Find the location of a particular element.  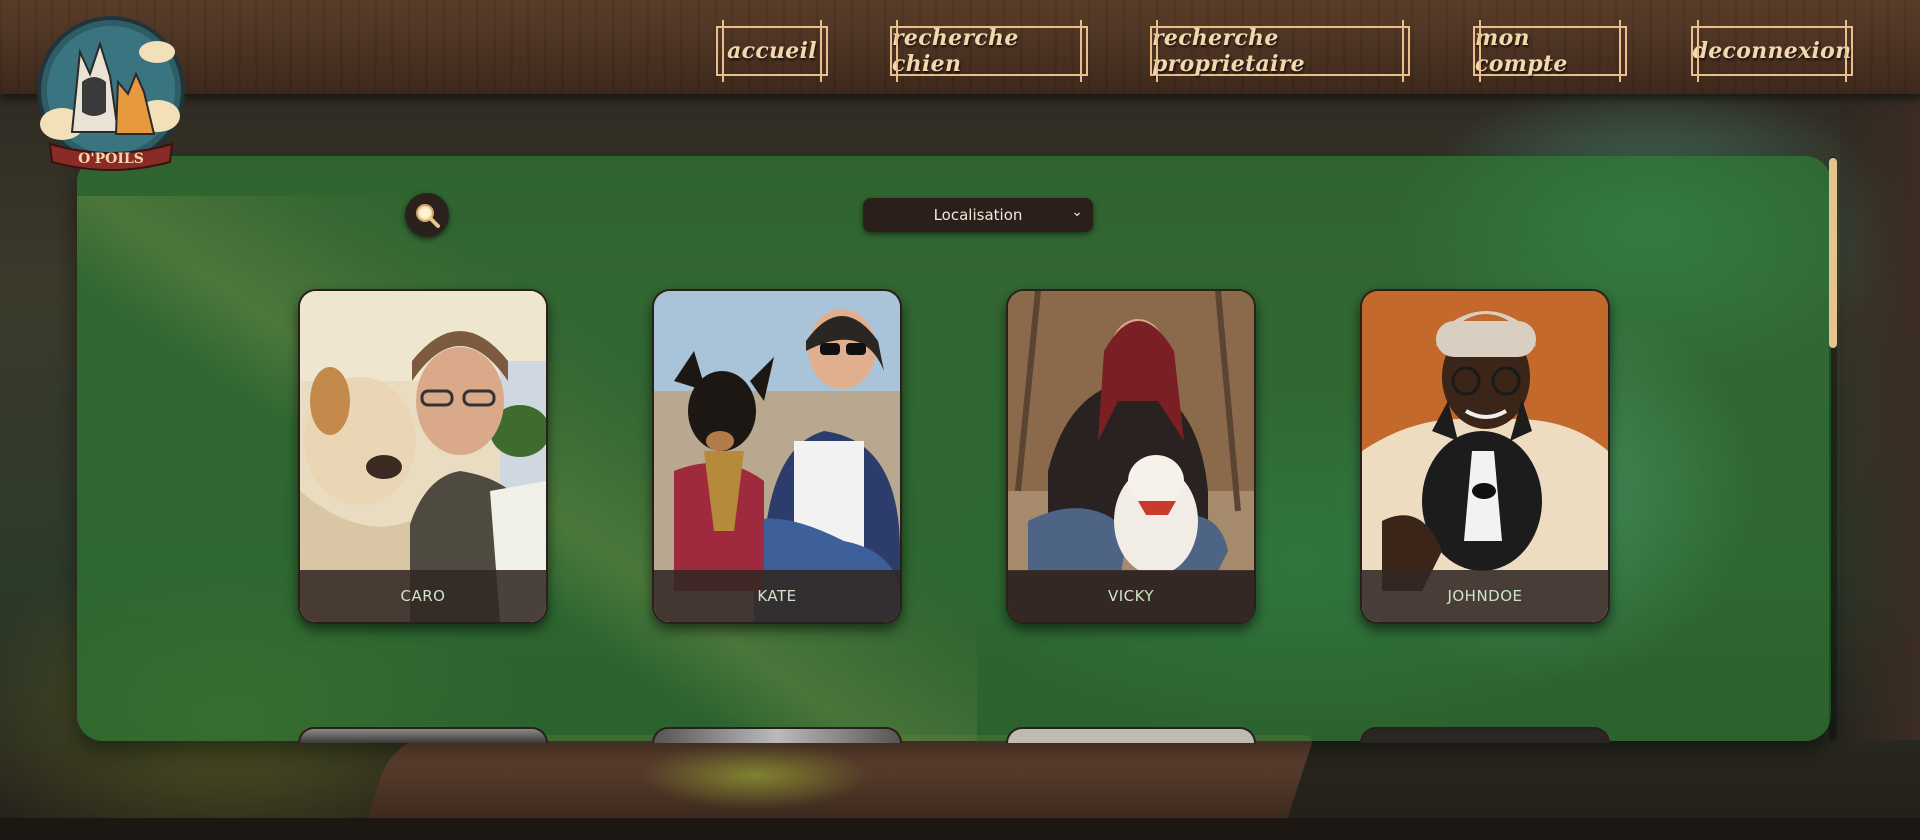

owner-card-kate: KATE is located at coordinates (777, 456).